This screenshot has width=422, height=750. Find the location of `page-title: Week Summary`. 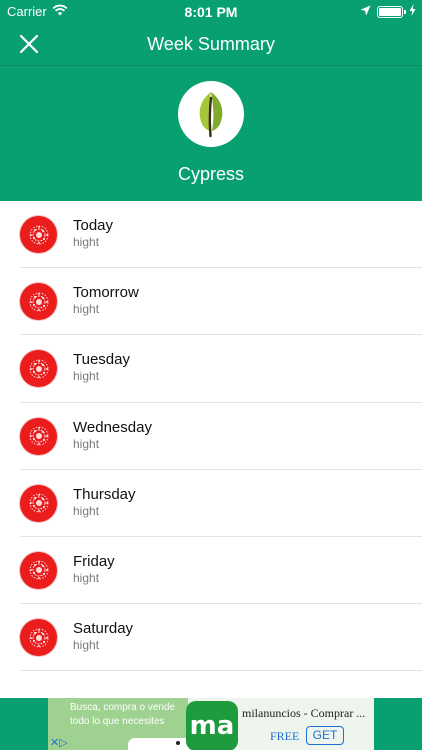

page-title: Week Summary is located at coordinates (211, 44).